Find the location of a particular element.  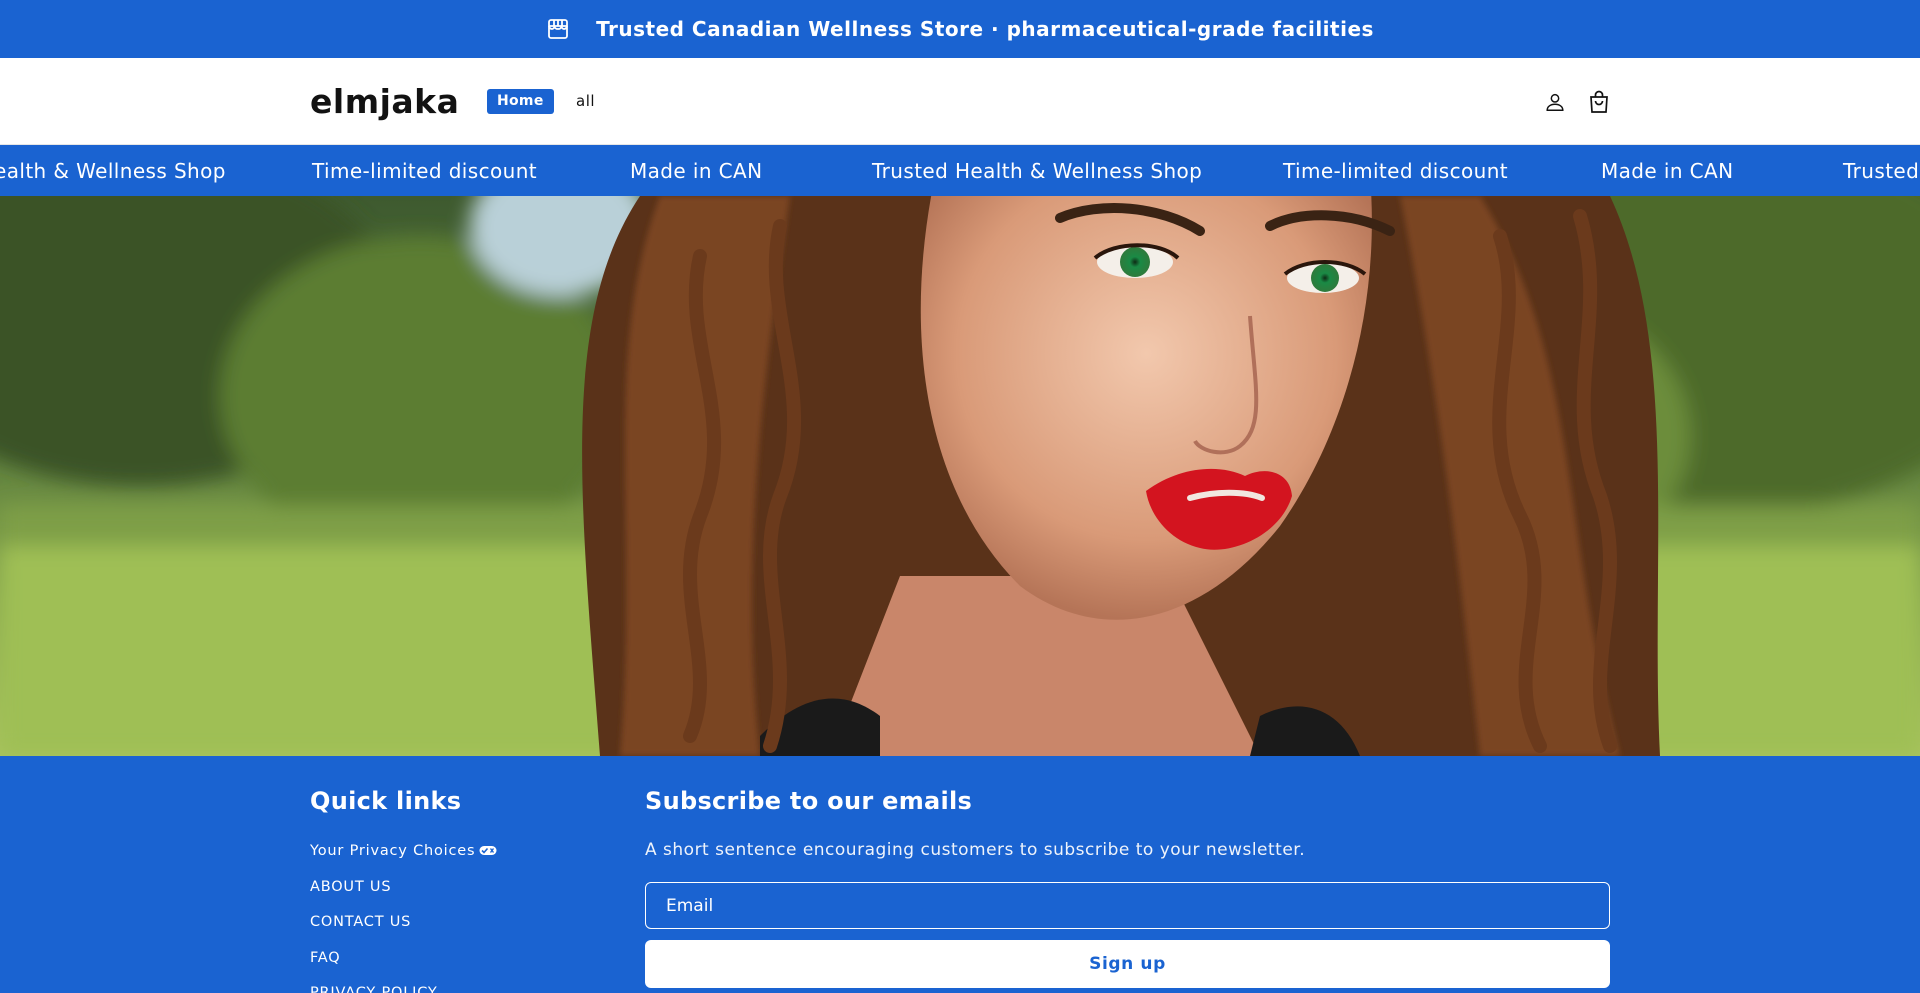

footer-link-contact-us: CONTACT US is located at coordinates (403, 932).